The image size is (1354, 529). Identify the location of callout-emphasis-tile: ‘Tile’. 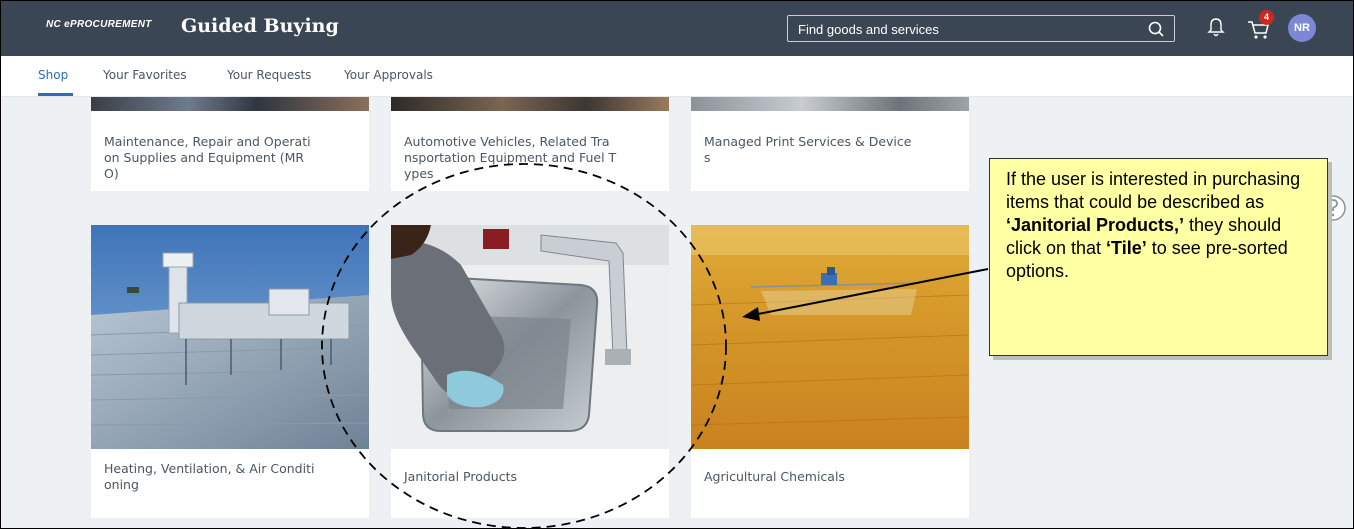
(1126, 248).